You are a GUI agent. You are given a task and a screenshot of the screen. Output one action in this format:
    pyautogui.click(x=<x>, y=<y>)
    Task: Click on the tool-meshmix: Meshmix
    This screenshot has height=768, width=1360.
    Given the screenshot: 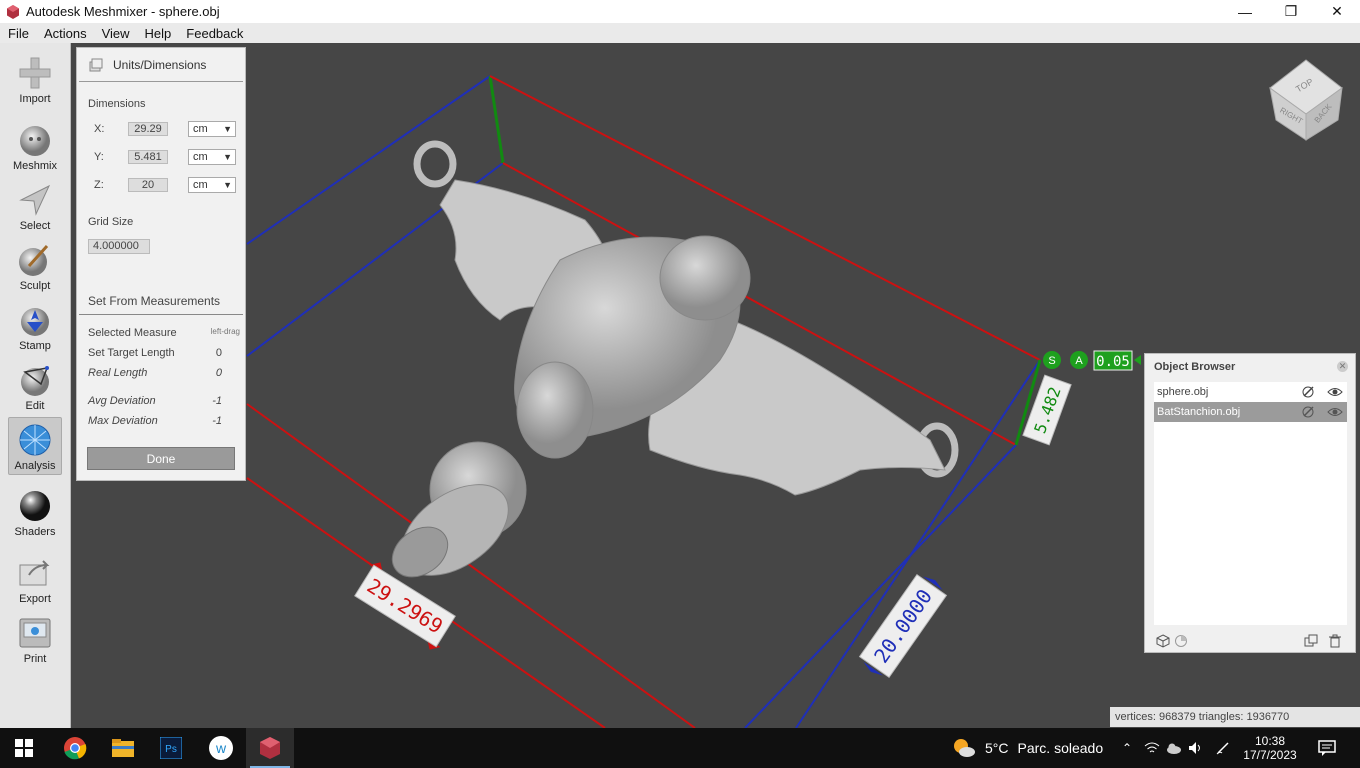 What is the action you would take?
    pyautogui.click(x=35, y=147)
    